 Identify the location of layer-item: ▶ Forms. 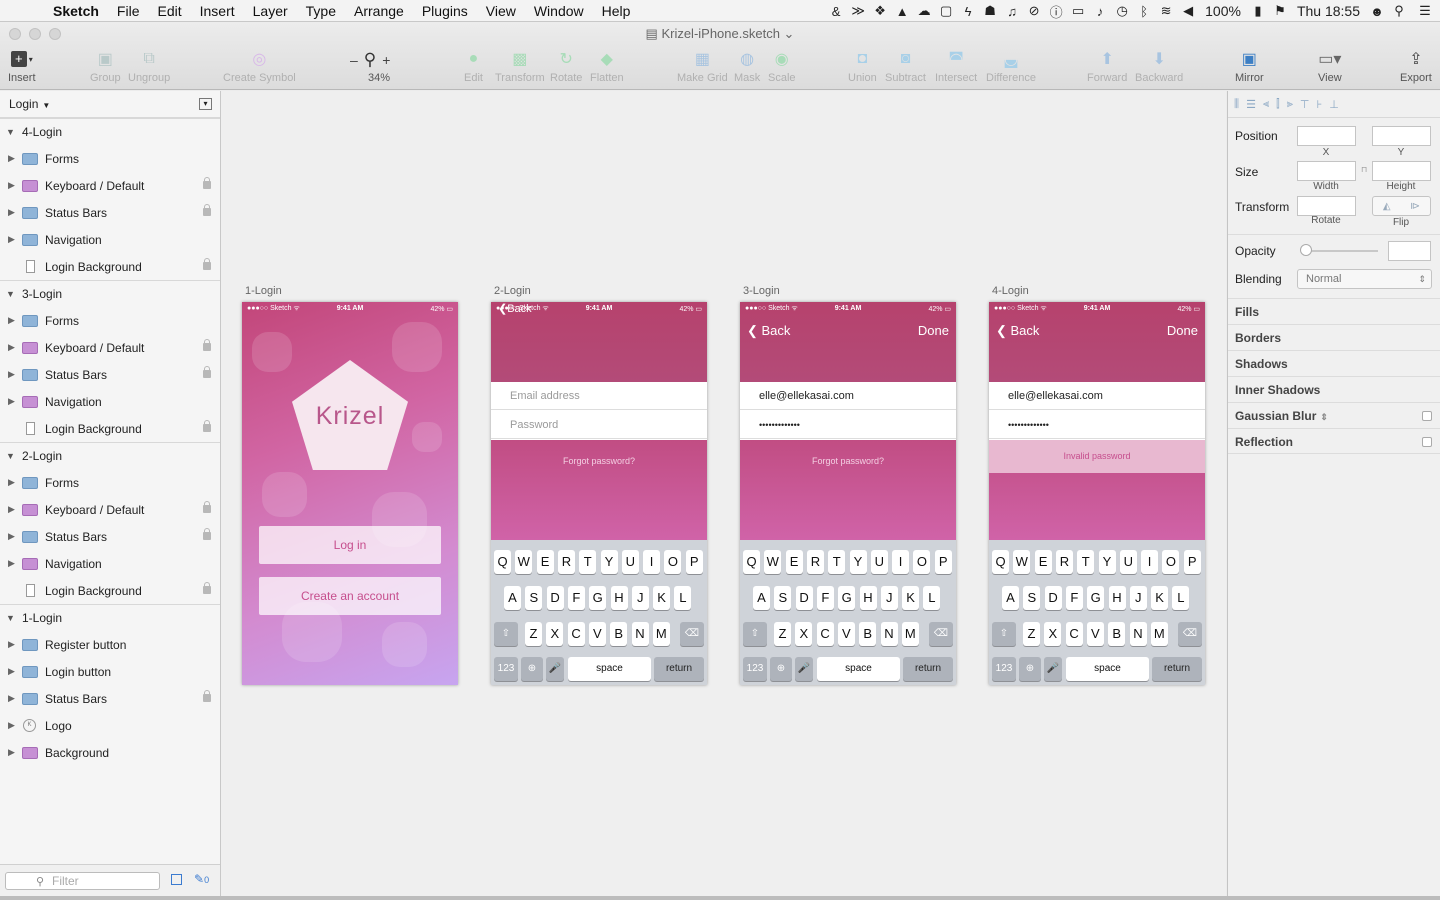
(110, 158).